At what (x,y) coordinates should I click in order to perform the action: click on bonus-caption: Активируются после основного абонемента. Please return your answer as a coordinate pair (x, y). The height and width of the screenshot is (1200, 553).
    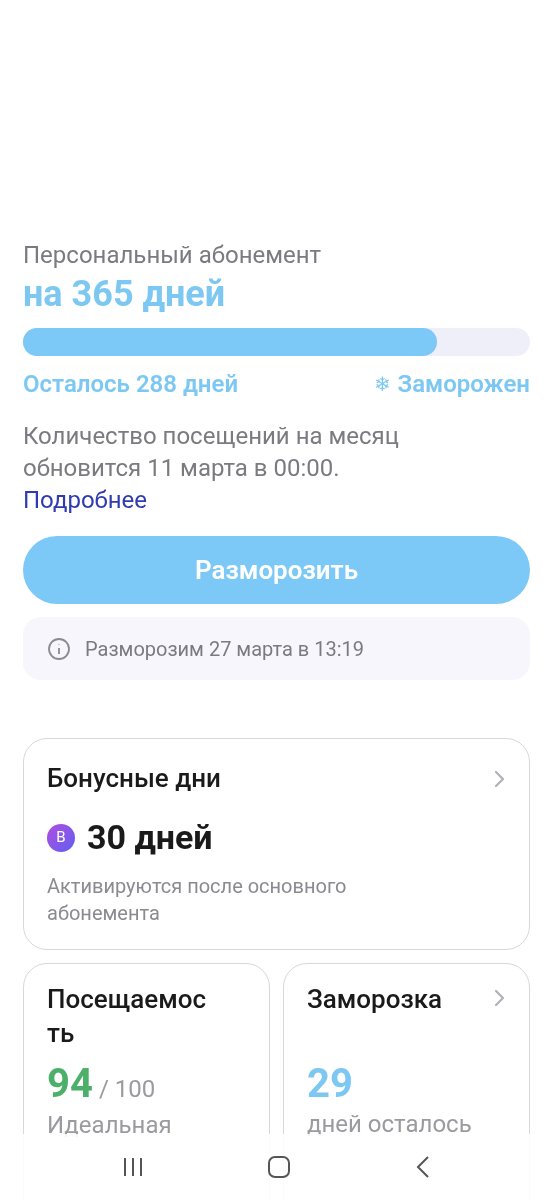
    Looking at the image, I should click on (197, 900).